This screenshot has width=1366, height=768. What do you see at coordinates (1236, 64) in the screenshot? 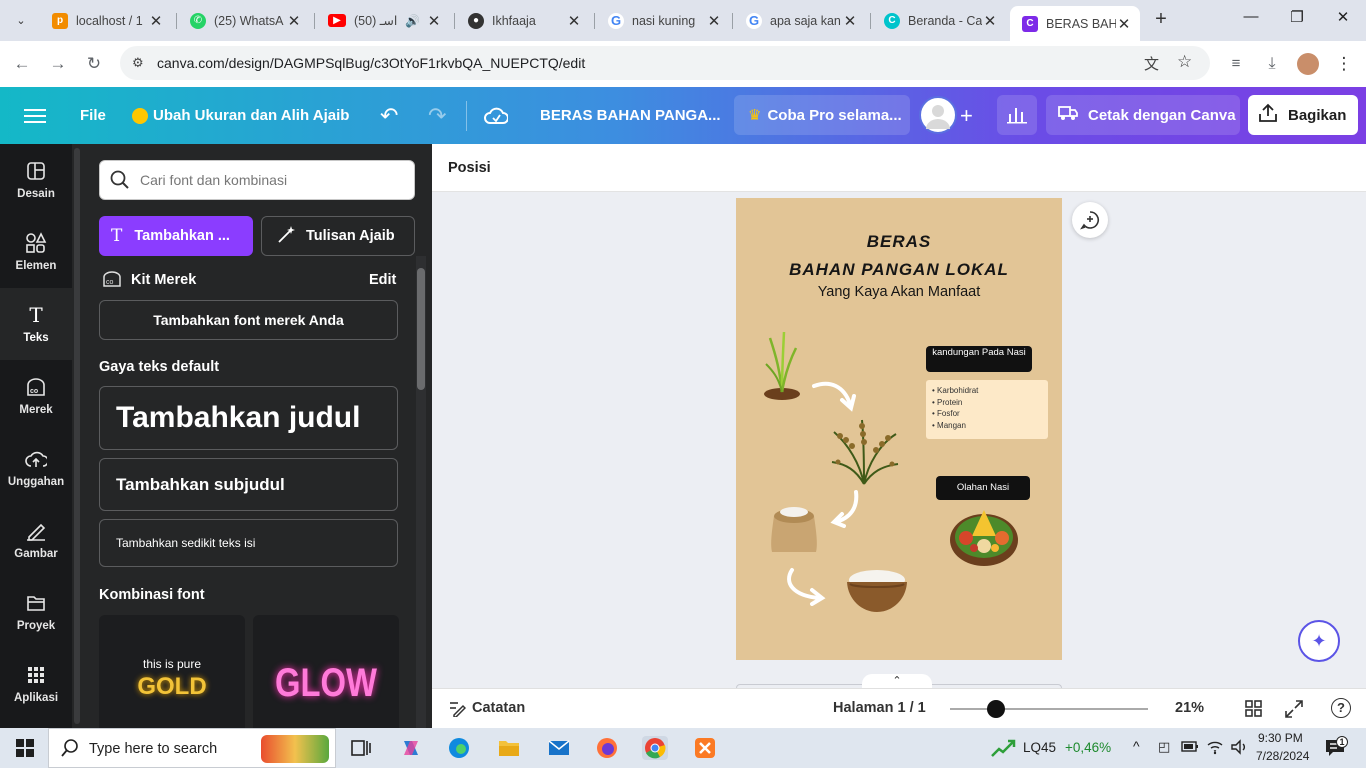
I see `media-control-icon: ≡` at bounding box center [1236, 64].